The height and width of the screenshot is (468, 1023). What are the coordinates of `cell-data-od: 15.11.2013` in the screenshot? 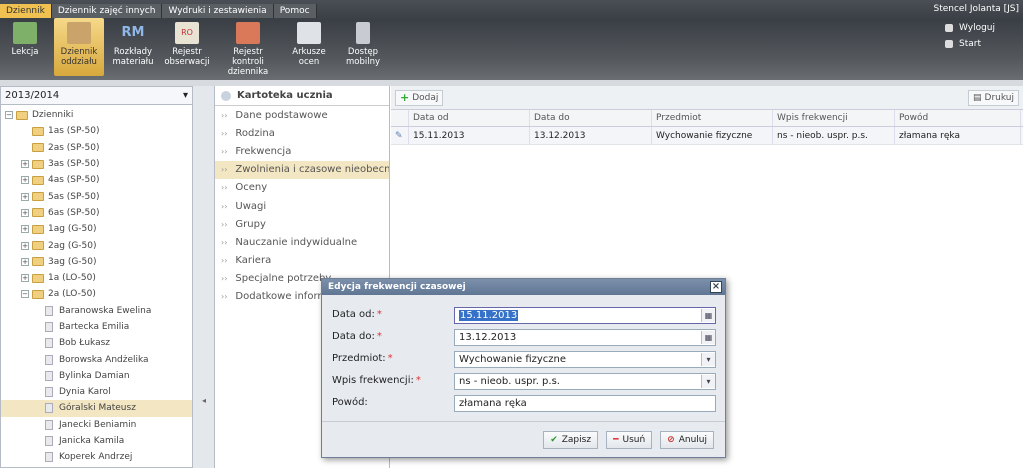 It's located at (469, 135).